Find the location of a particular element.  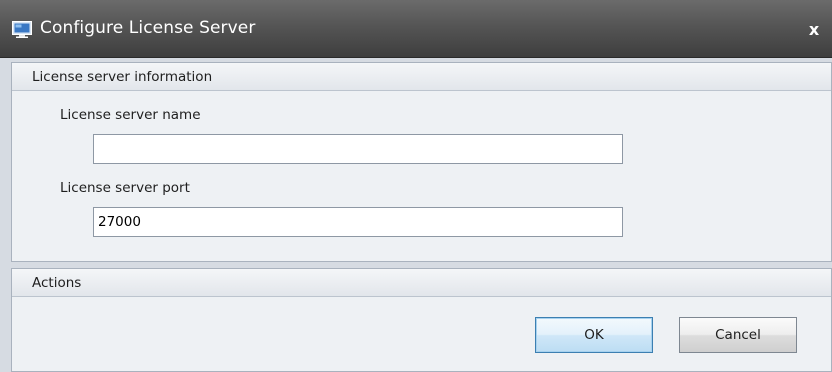

license-server-info-title: License server information is located at coordinates (122, 77).